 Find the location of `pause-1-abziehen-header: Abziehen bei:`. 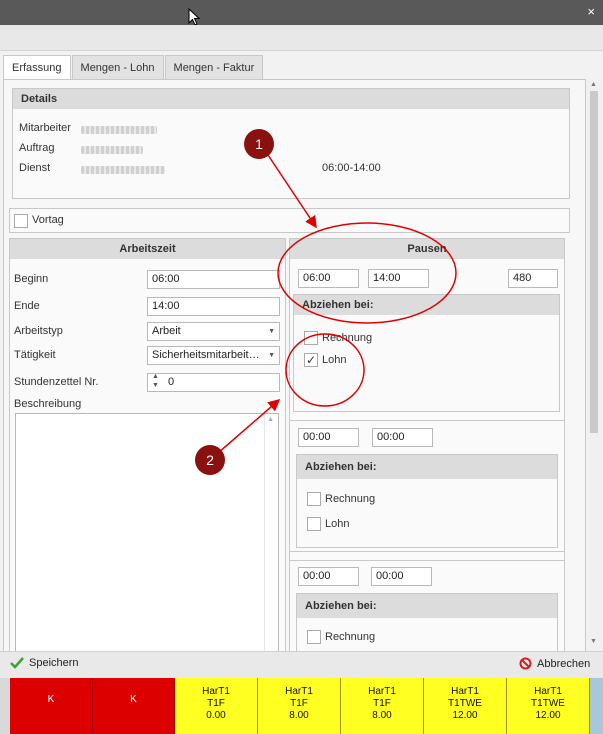

pause-1-abziehen-header: Abziehen bei: is located at coordinates (426, 305).